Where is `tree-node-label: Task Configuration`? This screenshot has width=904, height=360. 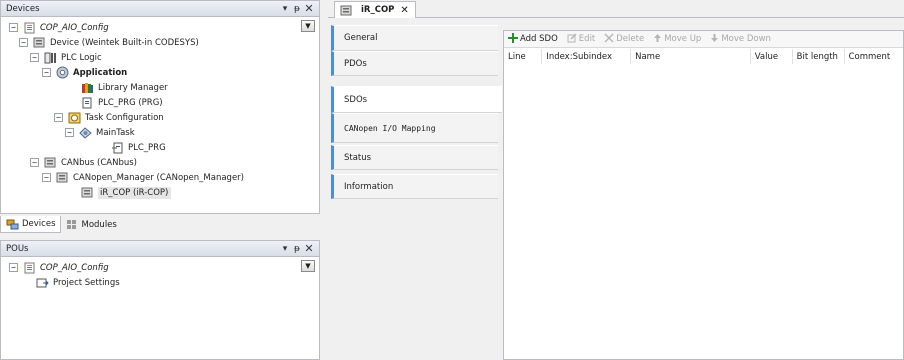 tree-node-label: Task Configuration is located at coordinates (124, 117).